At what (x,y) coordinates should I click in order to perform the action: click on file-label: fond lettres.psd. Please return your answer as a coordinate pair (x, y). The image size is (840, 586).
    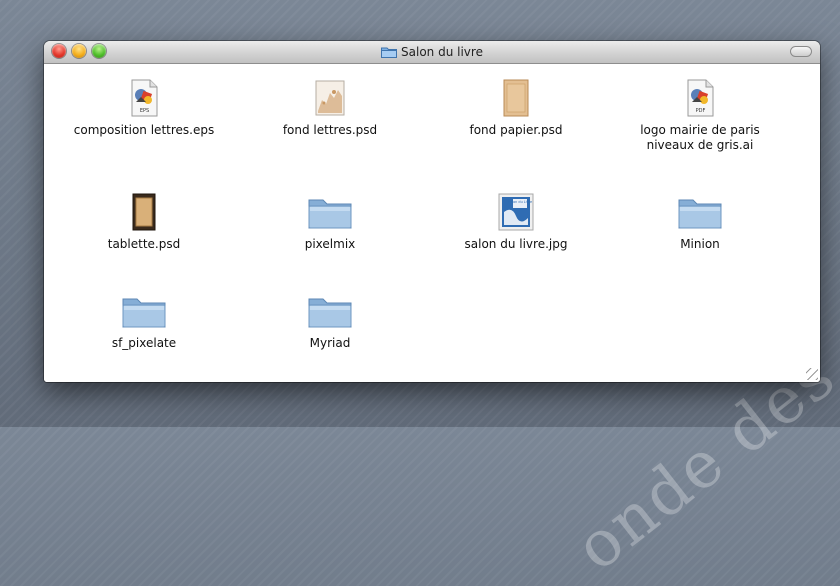
    Looking at the image, I should click on (330, 130).